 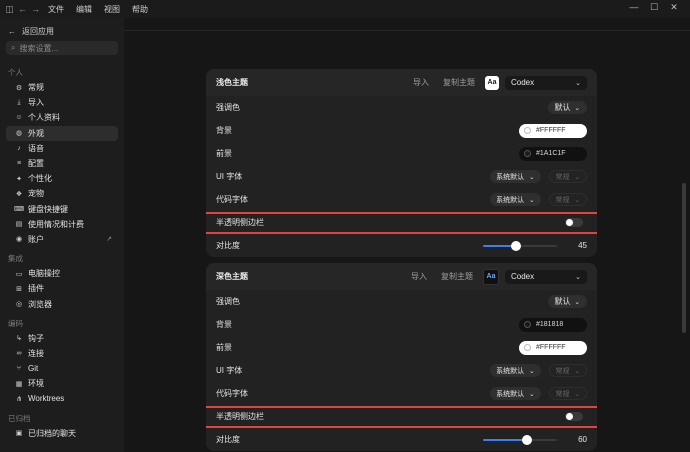 What do you see at coordinates (62, 87) in the screenshot?
I see `sidebar-item-gear: ⚙ 常规` at bounding box center [62, 87].